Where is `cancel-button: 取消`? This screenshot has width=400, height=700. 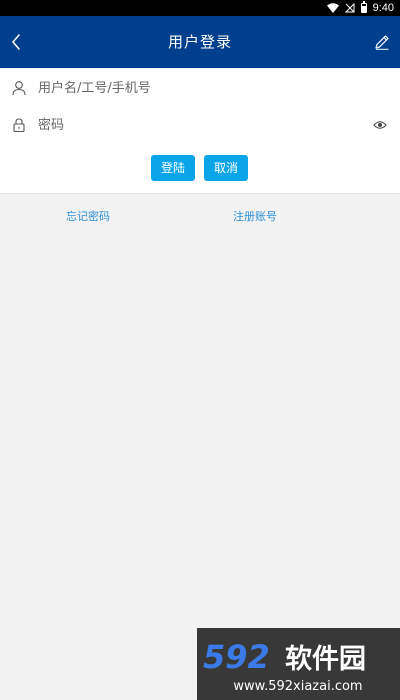 cancel-button: 取消 is located at coordinates (226, 168).